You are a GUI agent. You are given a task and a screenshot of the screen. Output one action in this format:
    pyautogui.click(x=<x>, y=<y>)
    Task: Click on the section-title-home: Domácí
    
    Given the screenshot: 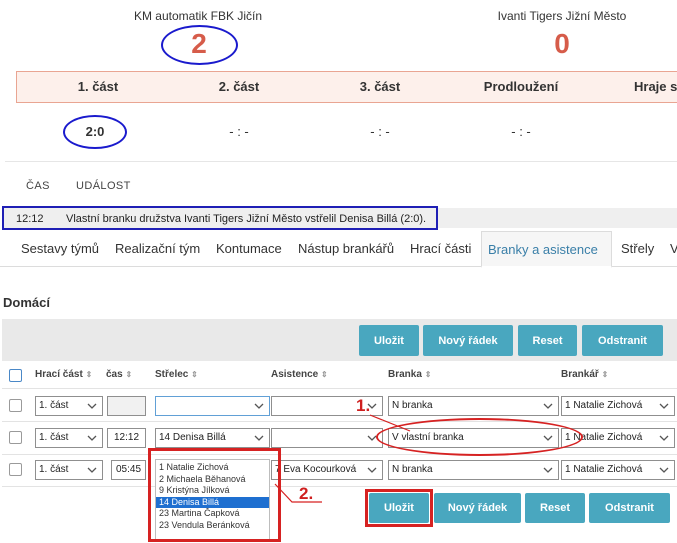 What is the action you would take?
    pyautogui.click(x=26, y=302)
    